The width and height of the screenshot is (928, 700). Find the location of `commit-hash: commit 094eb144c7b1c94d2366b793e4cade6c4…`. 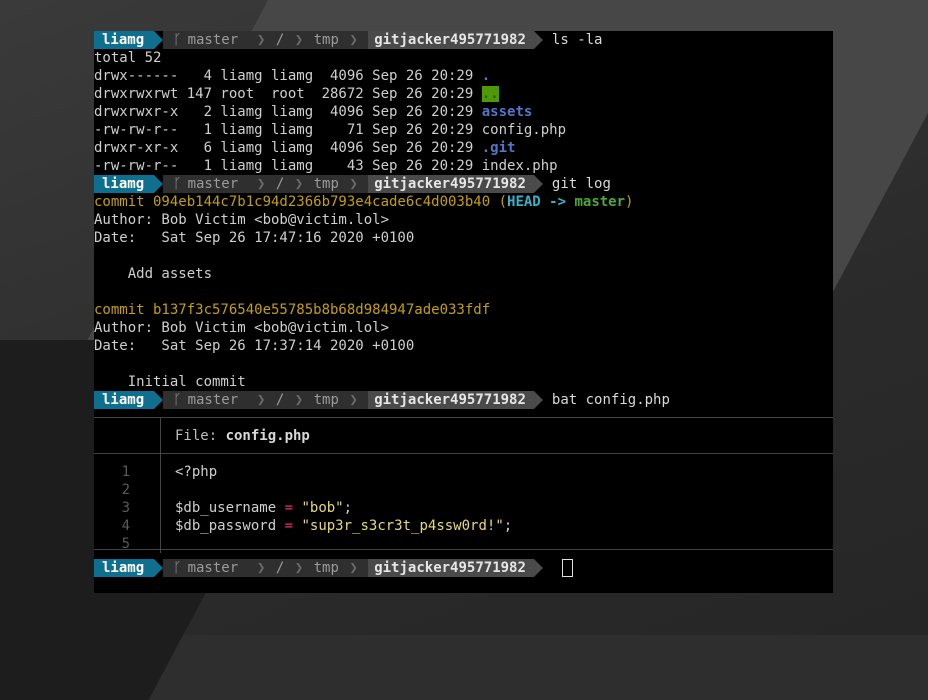

commit-hash: commit 094eb144c7b1c94d2366b793e4cade6c4… is located at coordinates (292, 202).